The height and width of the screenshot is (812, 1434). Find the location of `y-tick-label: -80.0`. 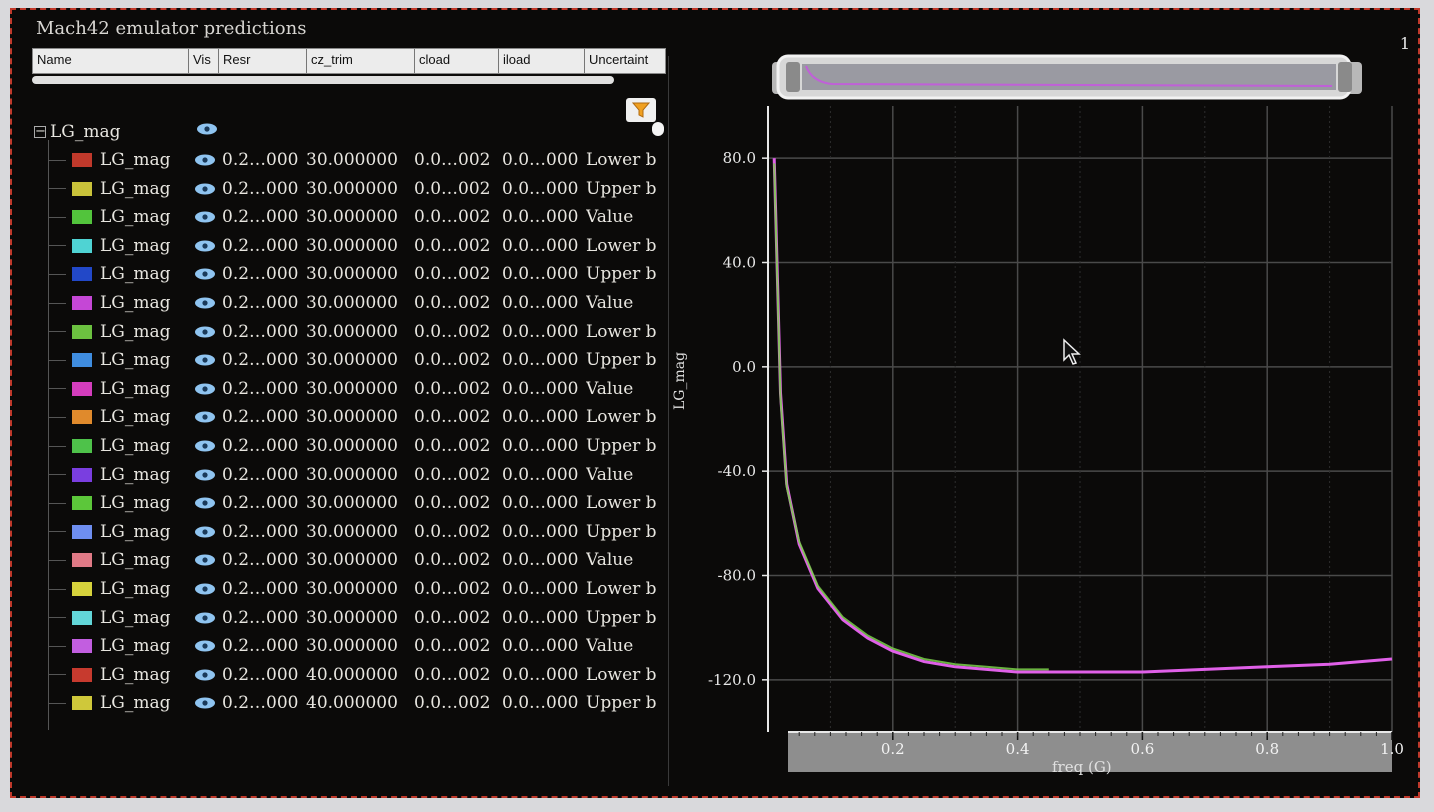

y-tick-label: -80.0 is located at coordinates (737, 576).